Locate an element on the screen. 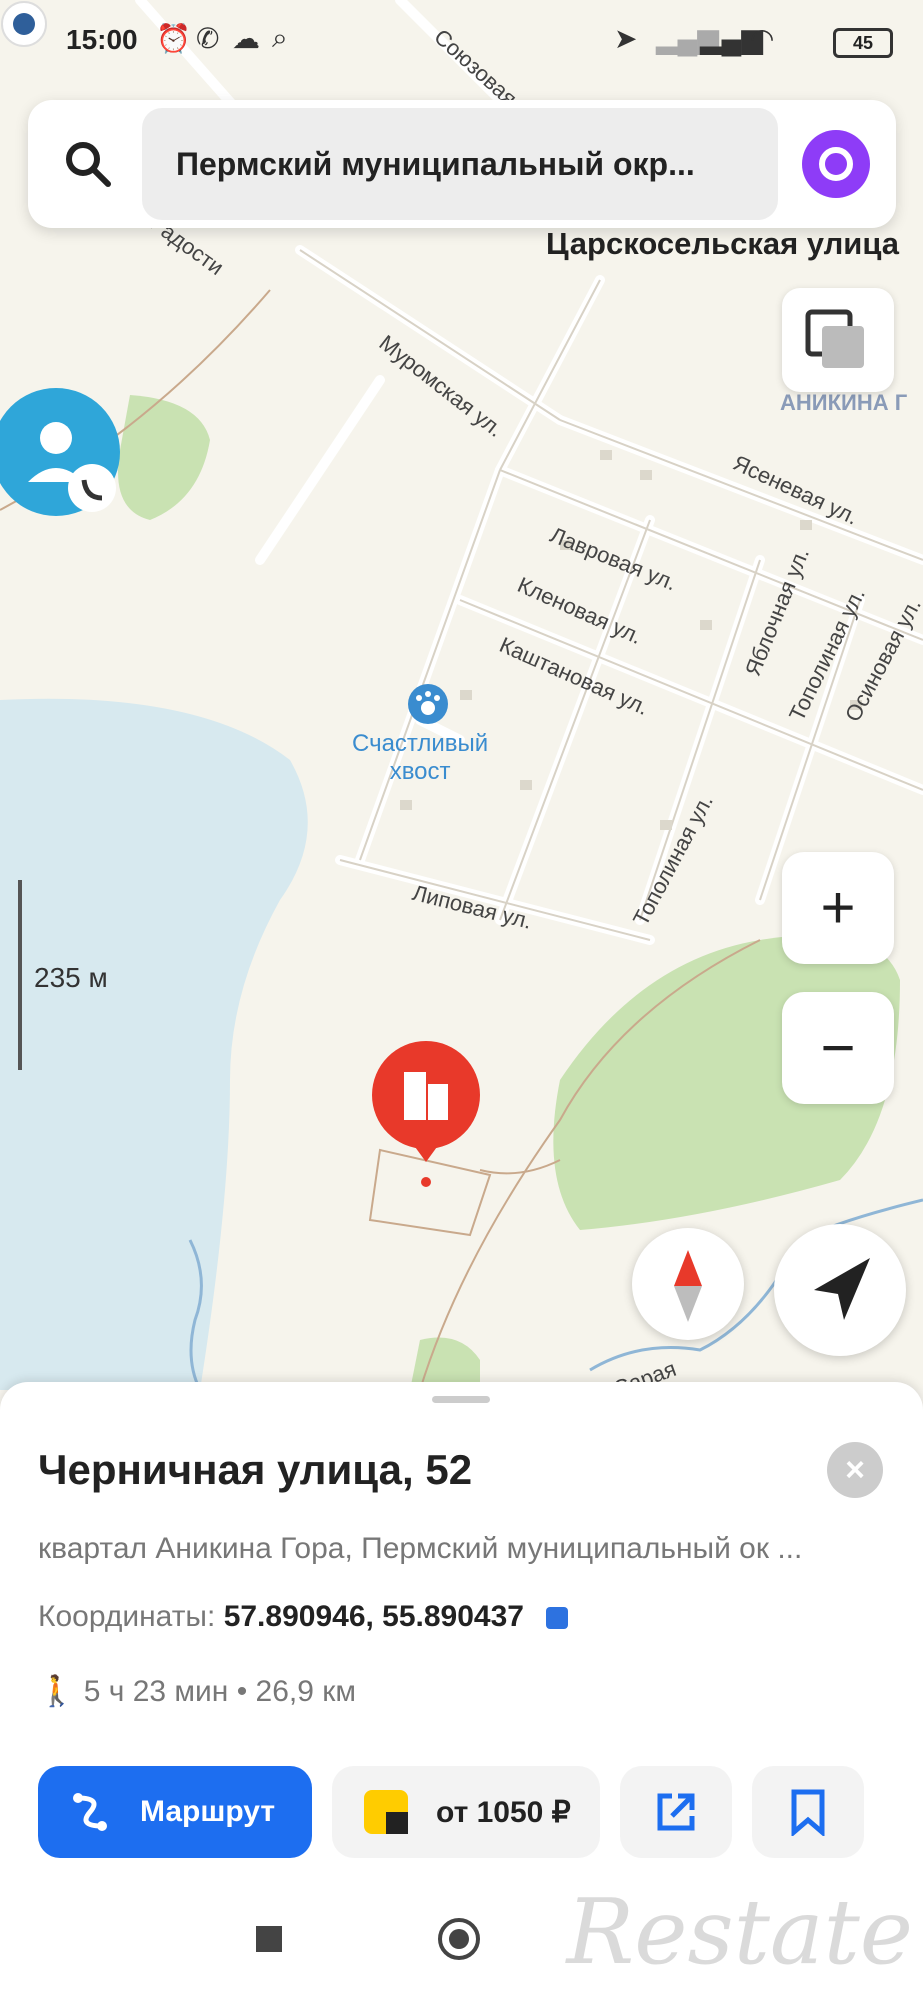 The height and width of the screenshot is (2000, 923). place-title: Черничная улица, 52 is located at coordinates (255, 1469).